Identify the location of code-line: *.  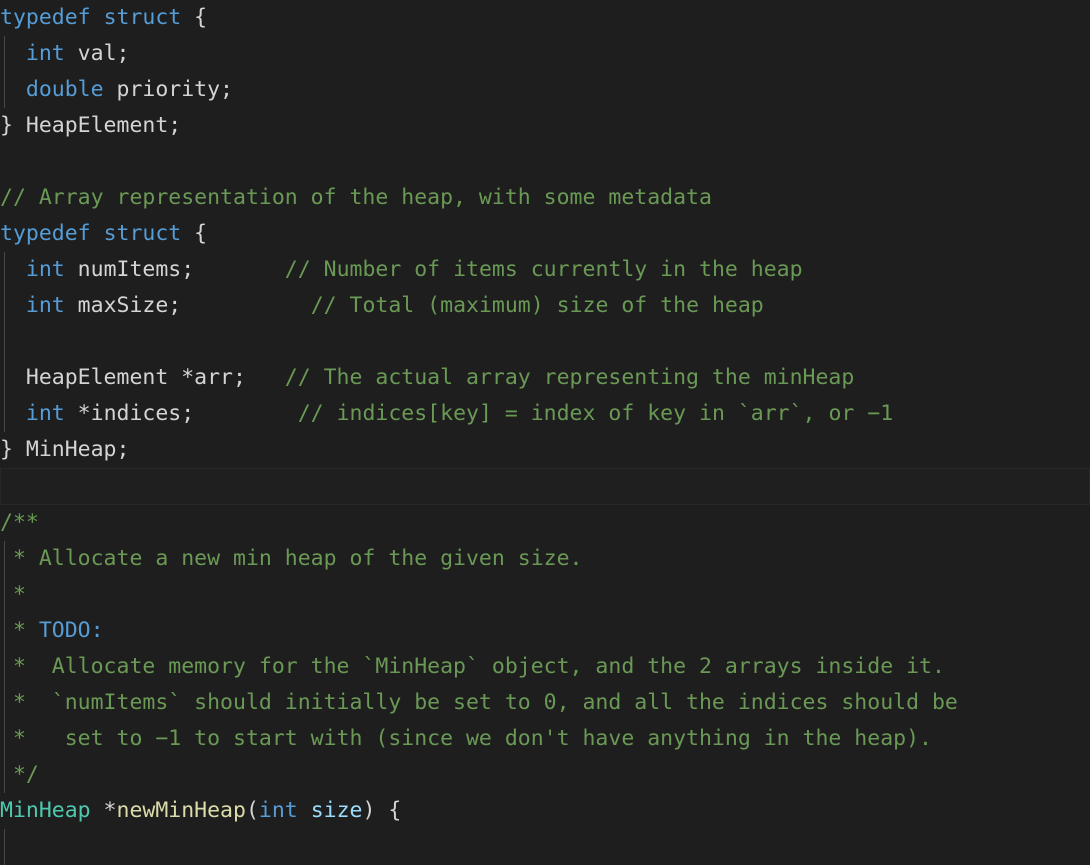
(545, 595).